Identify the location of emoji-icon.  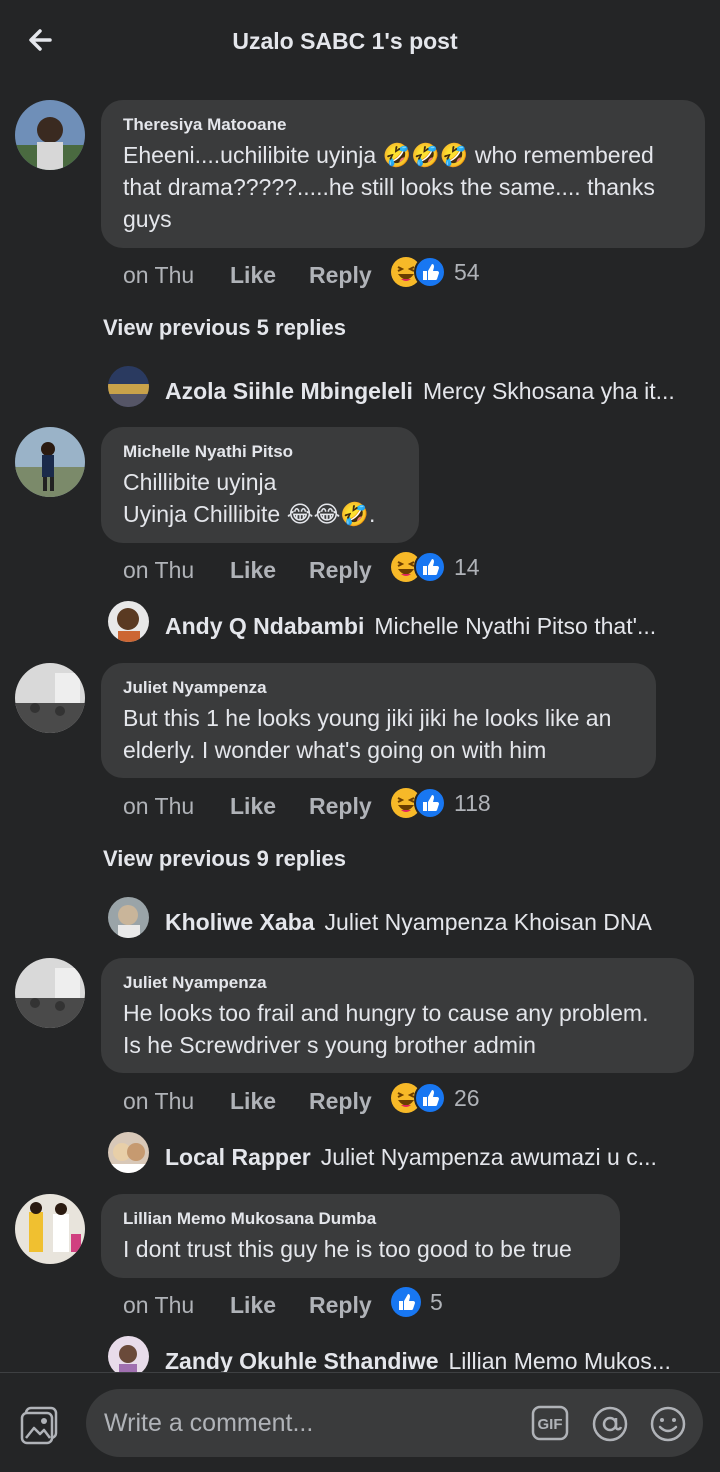
(668, 1424).